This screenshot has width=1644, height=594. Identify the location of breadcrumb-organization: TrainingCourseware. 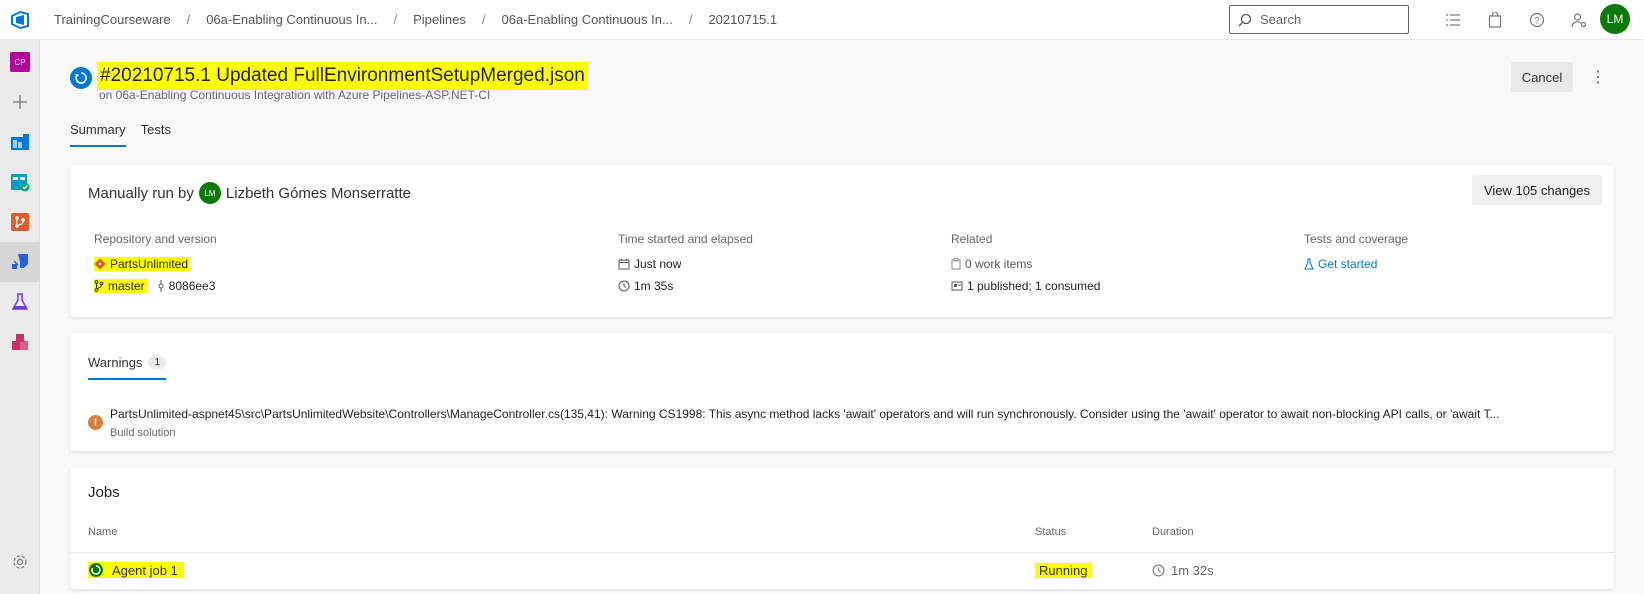
(112, 19).